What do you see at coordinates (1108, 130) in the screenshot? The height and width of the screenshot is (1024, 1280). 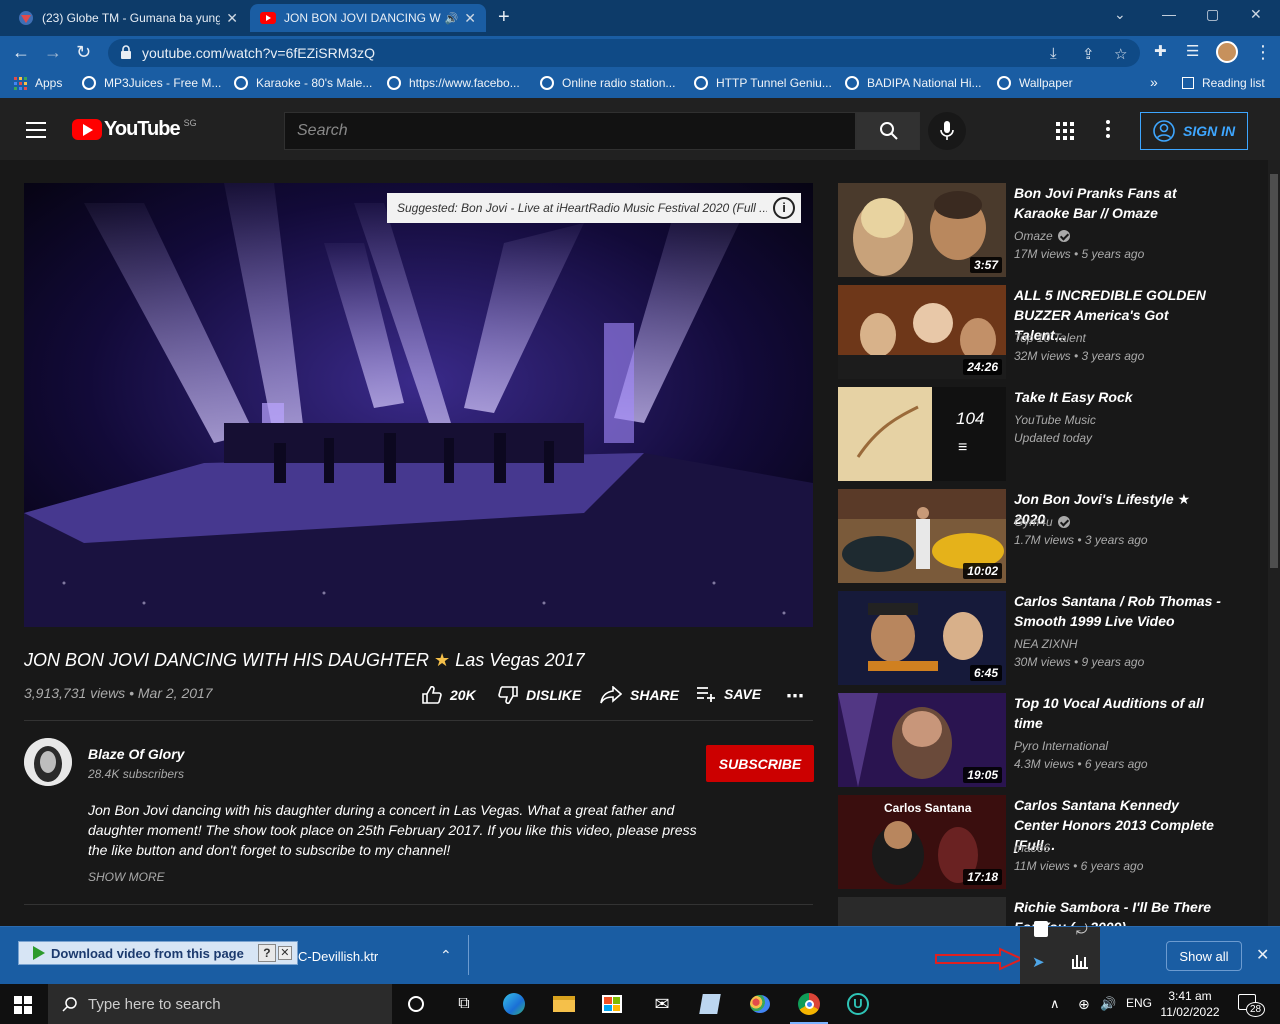 I see `settings-more-icon` at bounding box center [1108, 130].